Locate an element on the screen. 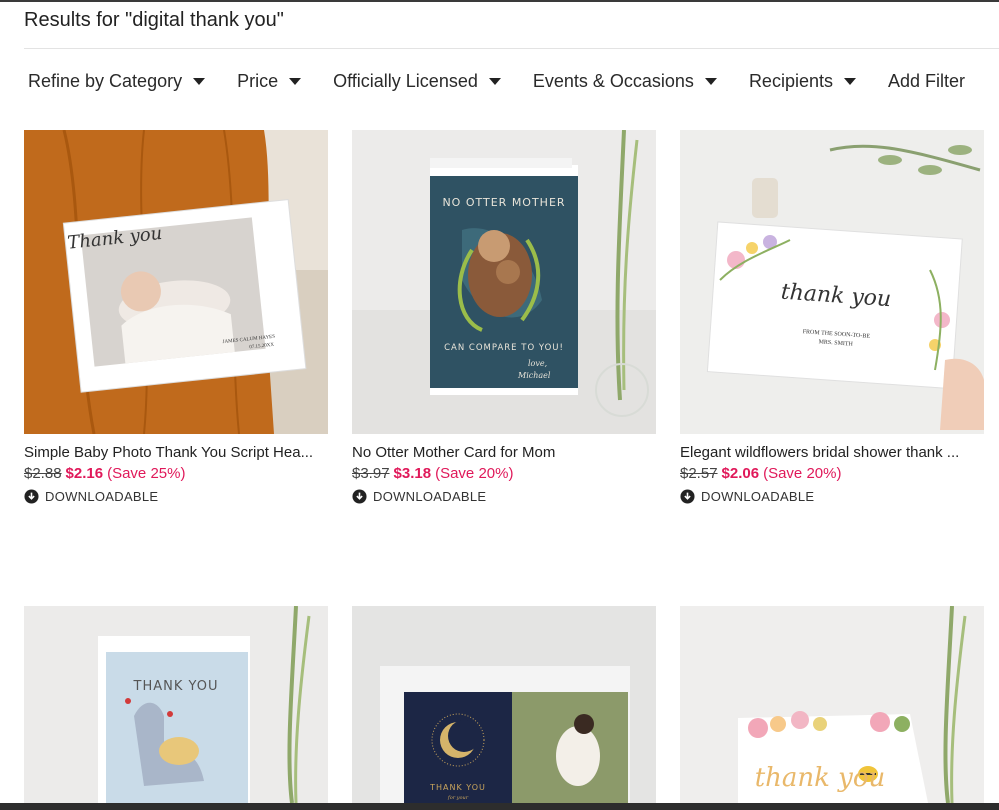  sale-price: $2.06 is located at coordinates (740, 473).